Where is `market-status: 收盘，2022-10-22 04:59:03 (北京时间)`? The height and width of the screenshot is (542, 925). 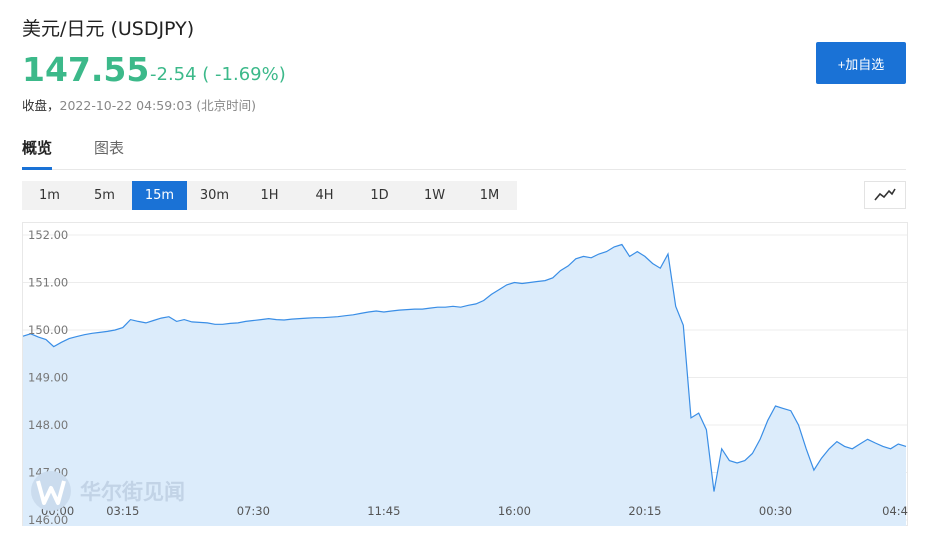
market-status: 收盘，2022-10-22 04:59:03 (北京时间) is located at coordinates (139, 104).